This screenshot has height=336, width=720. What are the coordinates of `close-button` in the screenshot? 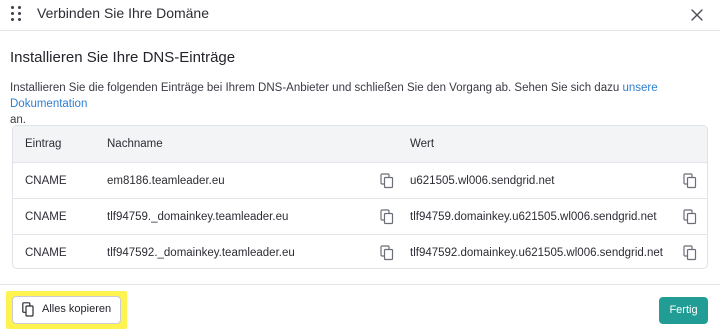 It's located at (697, 15).